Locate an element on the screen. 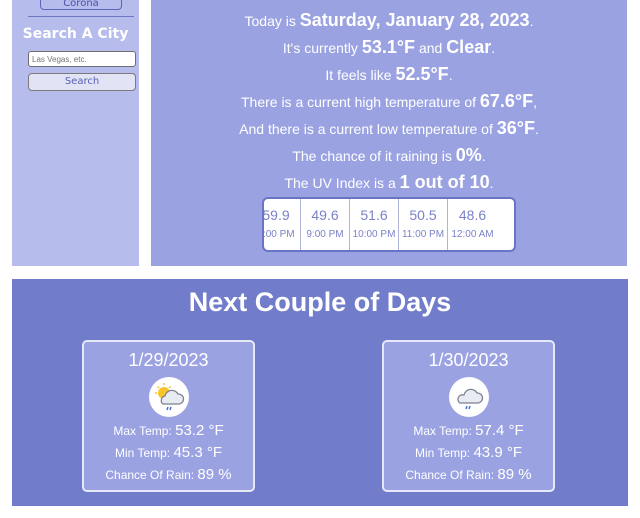 This screenshot has height=518, width=640. uv-index-line: The UV Index is a 1 out of 10. is located at coordinates (389, 182).